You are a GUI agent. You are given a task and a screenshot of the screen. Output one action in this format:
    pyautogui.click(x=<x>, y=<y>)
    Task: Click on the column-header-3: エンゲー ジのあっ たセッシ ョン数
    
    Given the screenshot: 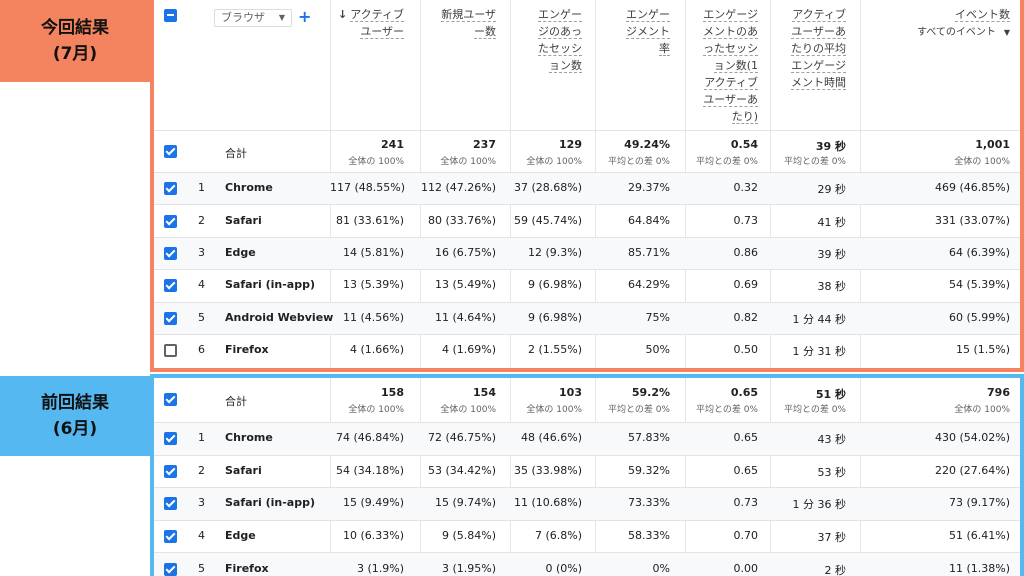 What is the action you would take?
    pyautogui.click(x=543, y=40)
    